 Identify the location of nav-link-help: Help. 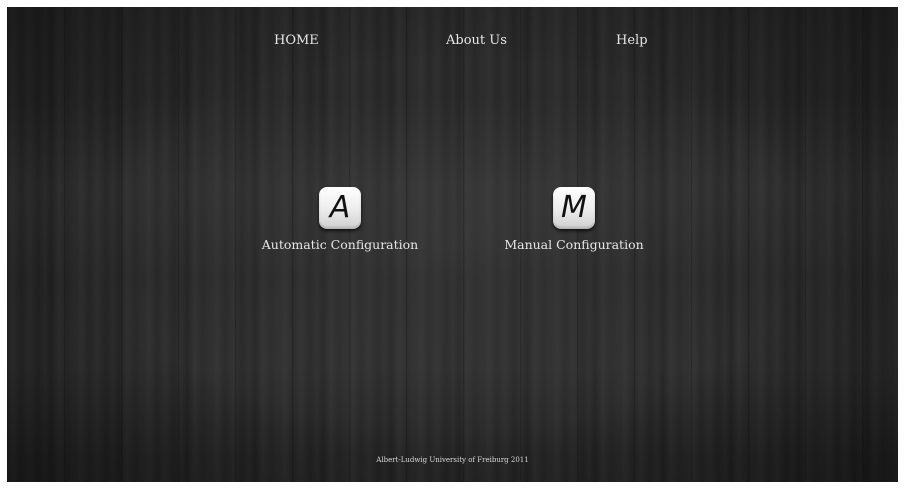
(632, 40).